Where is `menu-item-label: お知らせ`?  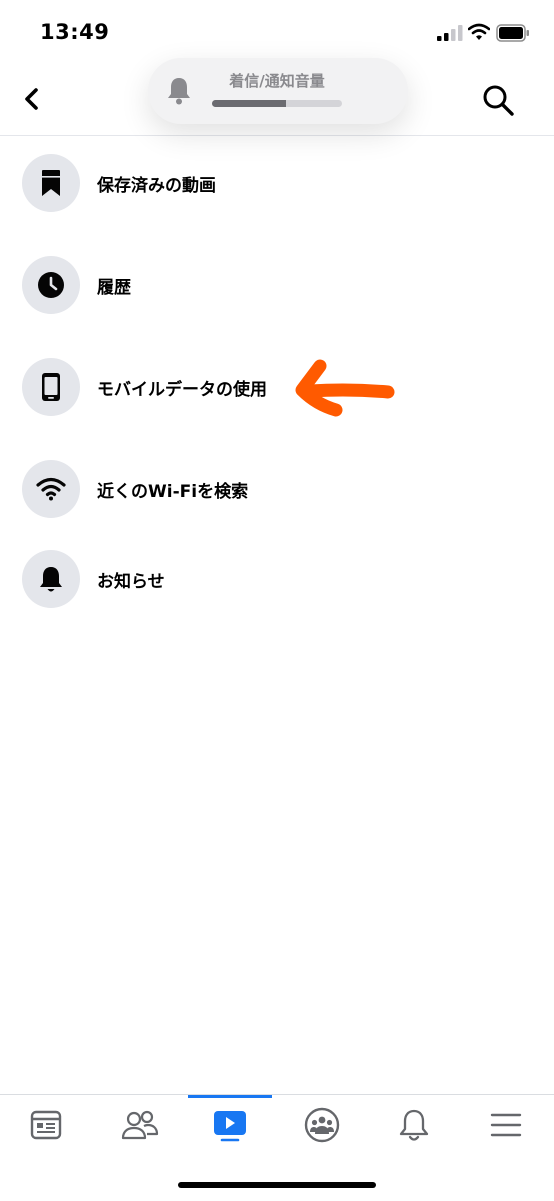
menu-item-label: お知らせ is located at coordinates (131, 582).